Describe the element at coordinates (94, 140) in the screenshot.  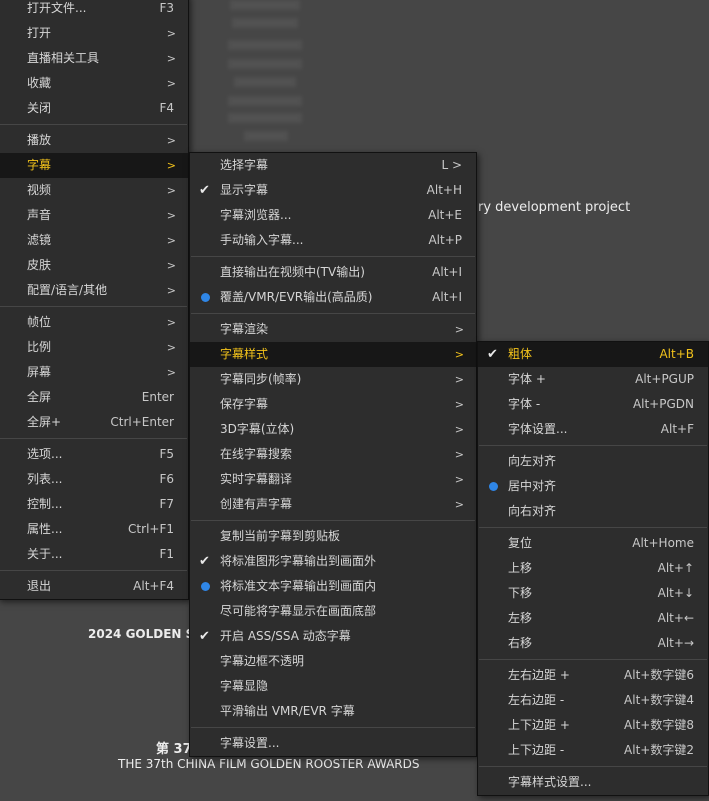
I see `menu-item-playback: 播放 >` at that location.